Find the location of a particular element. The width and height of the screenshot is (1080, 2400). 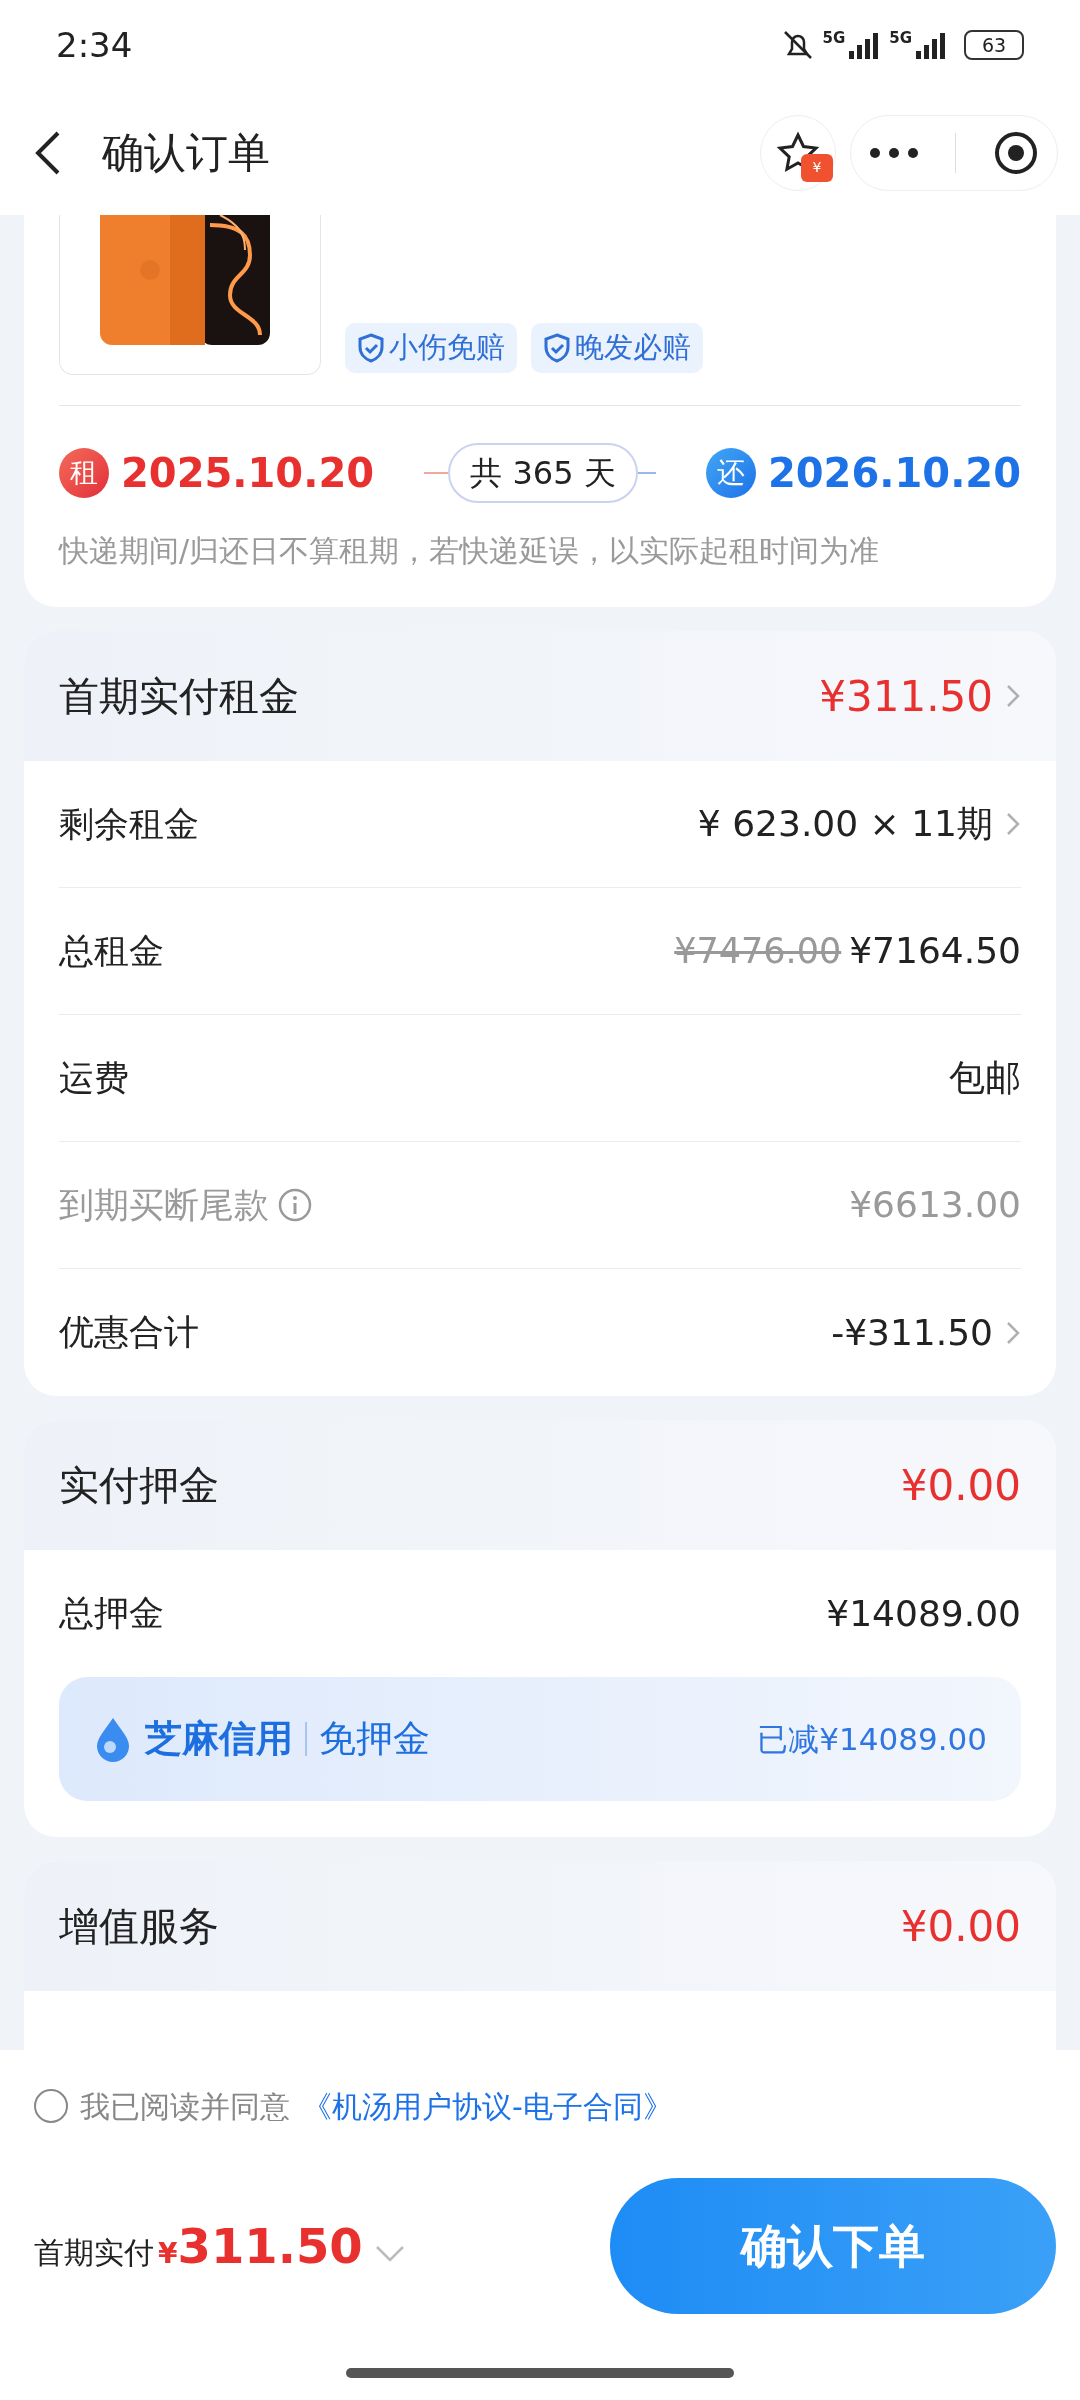

section-title: 实付押金 is located at coordinates (139, 1485).